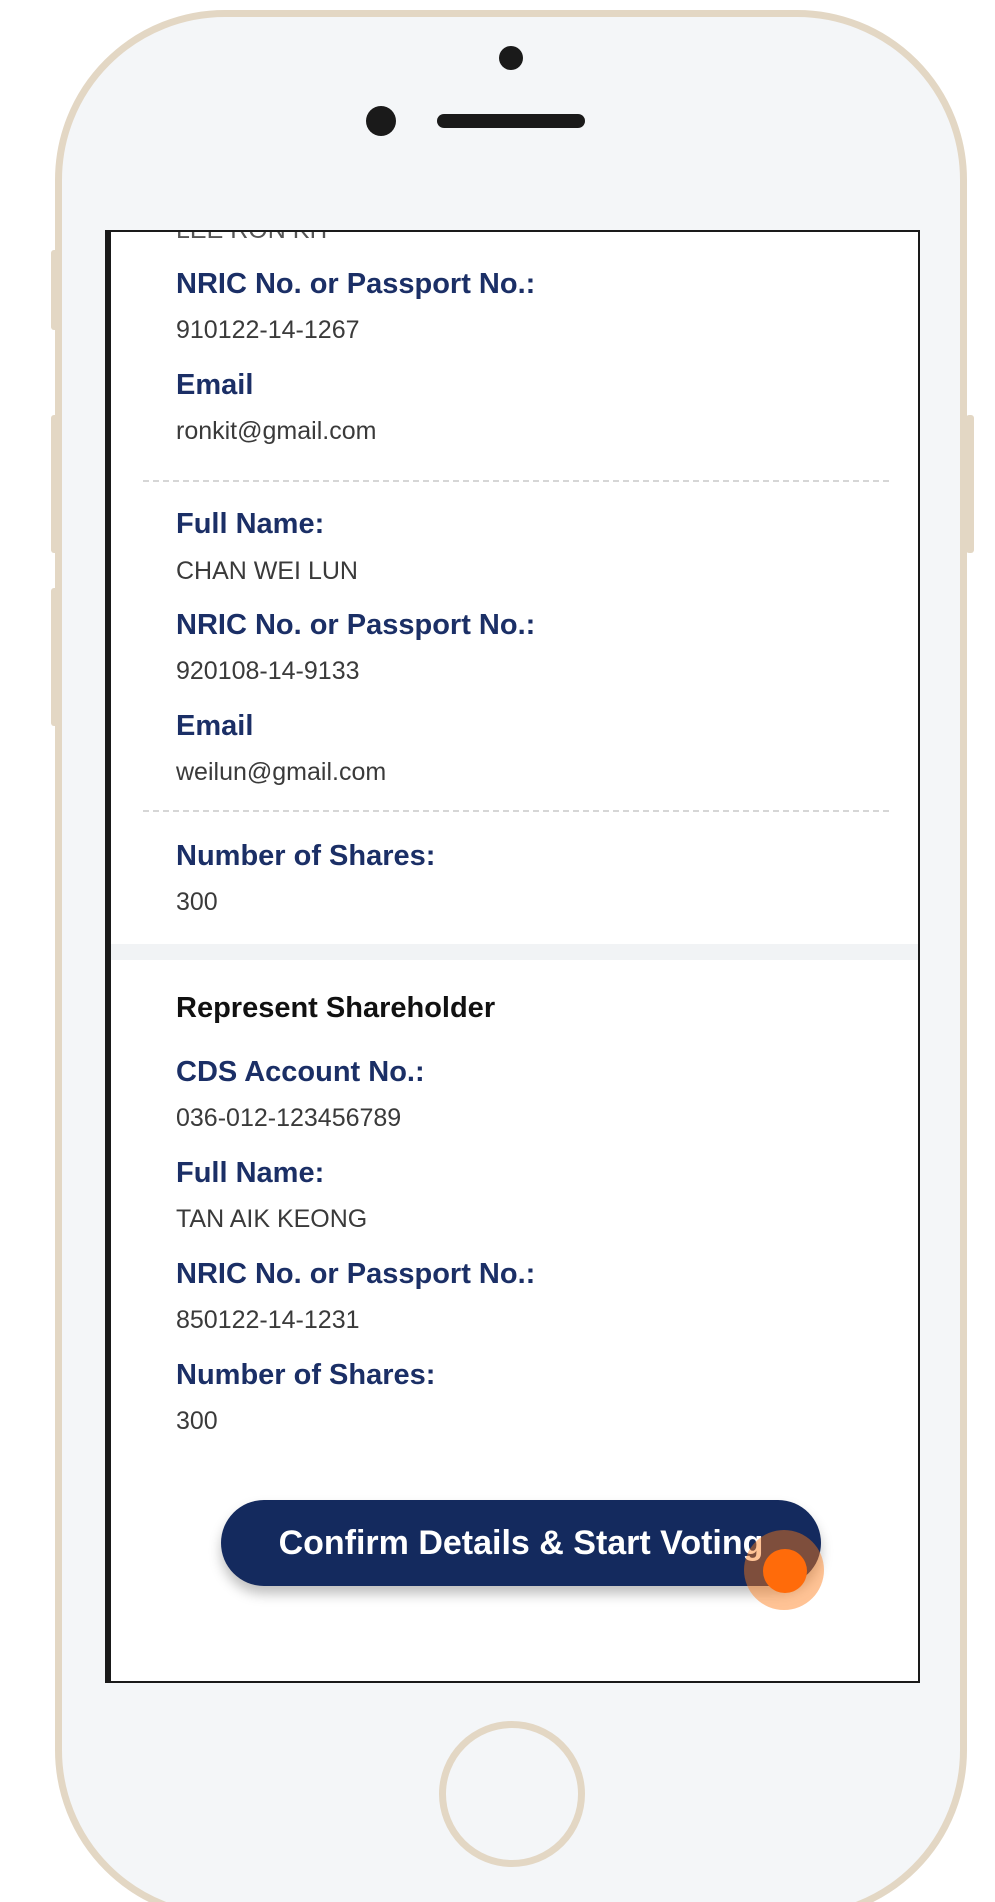 The width and height of the screenshot is (995, 1902). What do you see at coordinates (268, 671) in the screenshot?
I see `nric-value: 920108-14-9133` at bounding box center [268, 671].